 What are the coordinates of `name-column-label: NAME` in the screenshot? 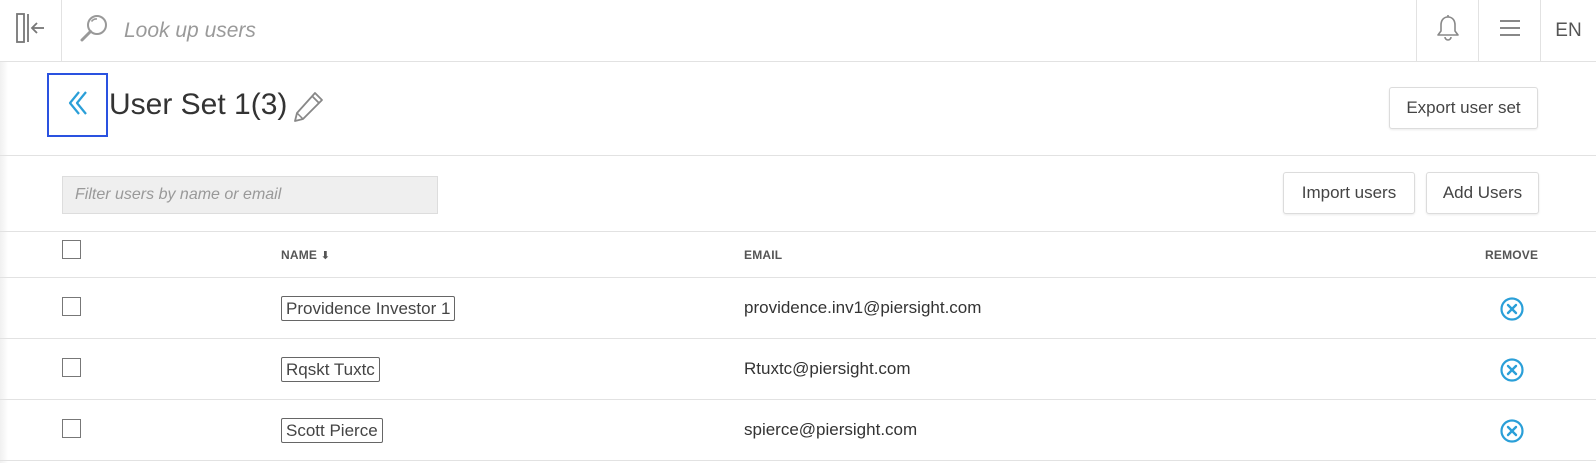 It's located at (299, 255).